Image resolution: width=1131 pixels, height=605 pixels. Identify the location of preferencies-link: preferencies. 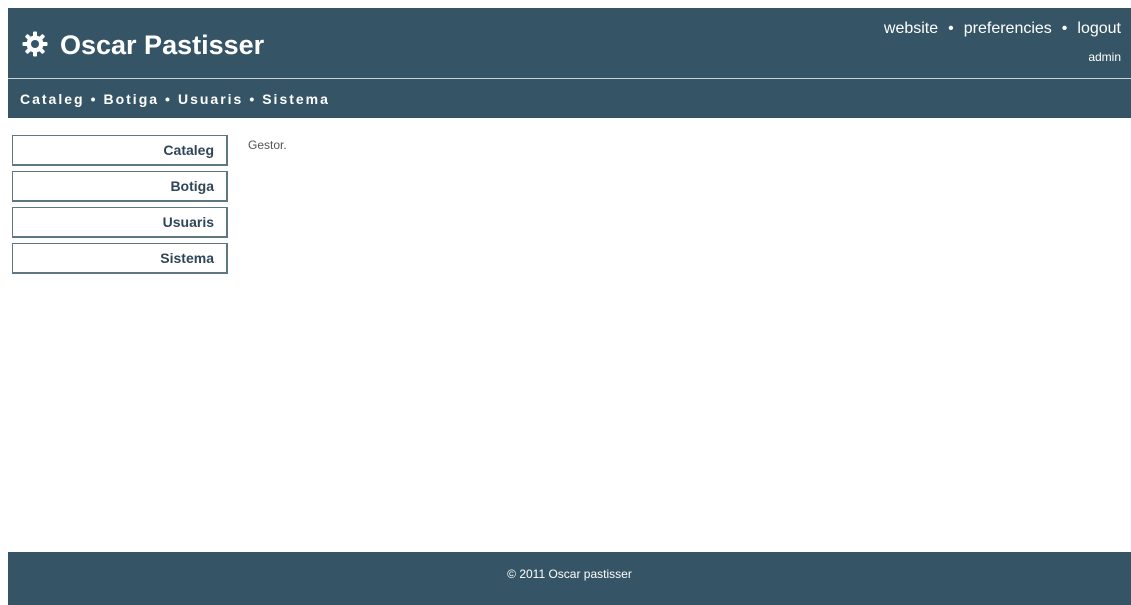
(1008, 28).